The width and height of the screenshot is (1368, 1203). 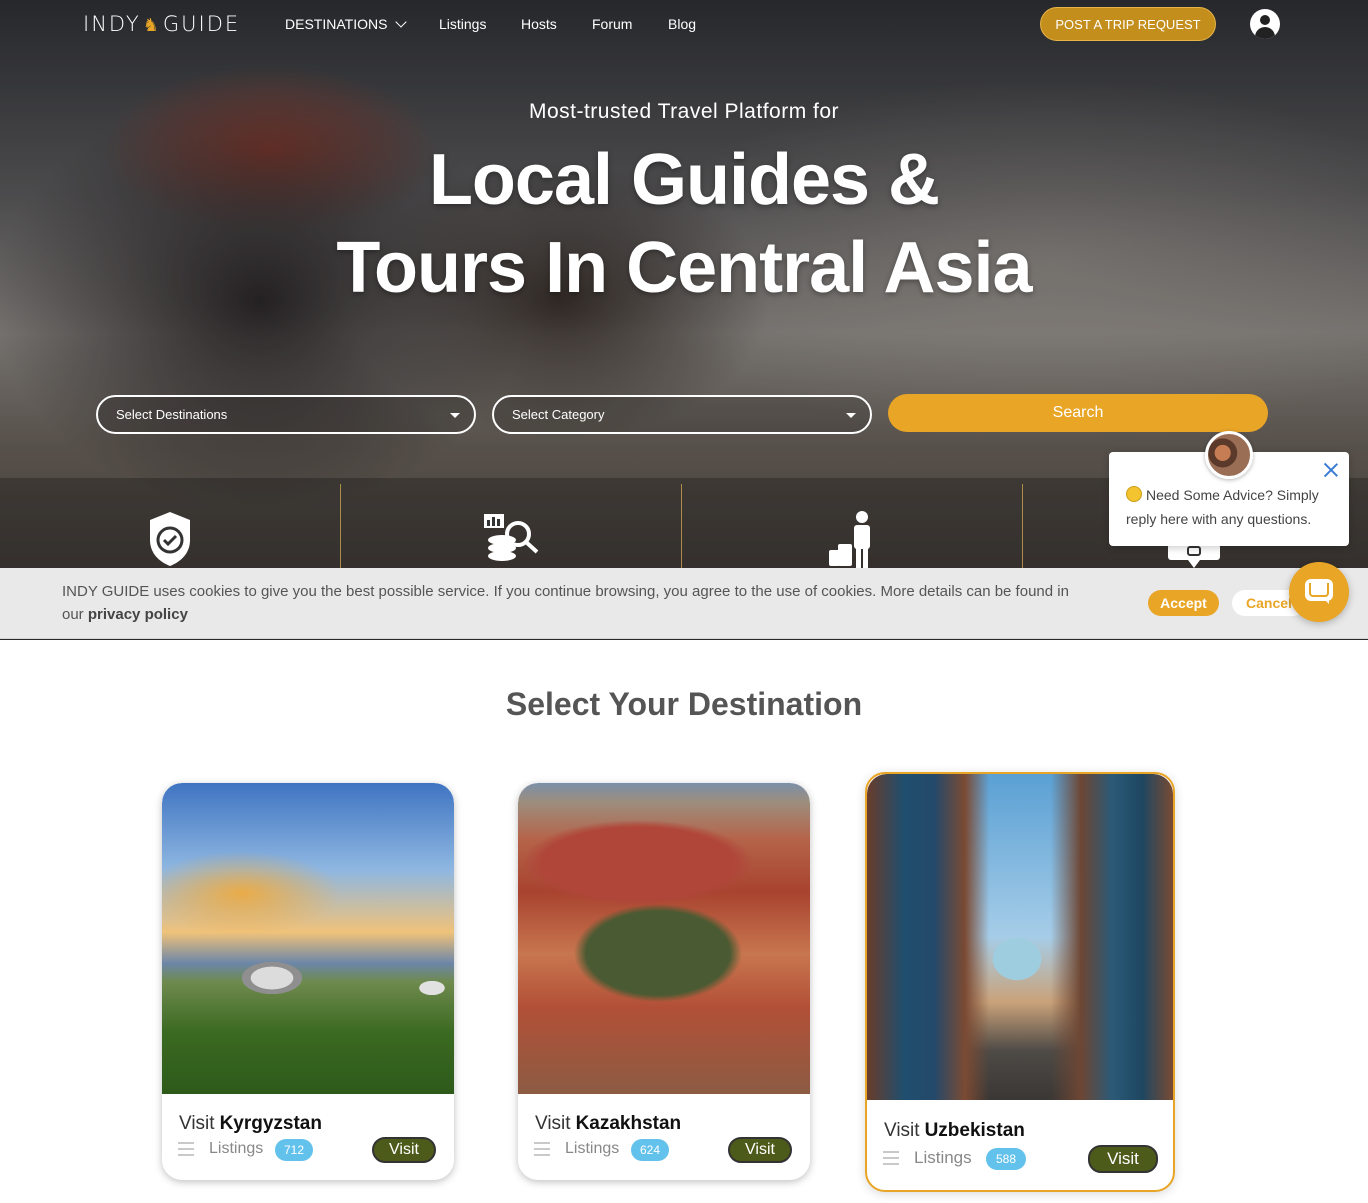 I want to click on kazakhstan-photo, so click(x=664, y=938).